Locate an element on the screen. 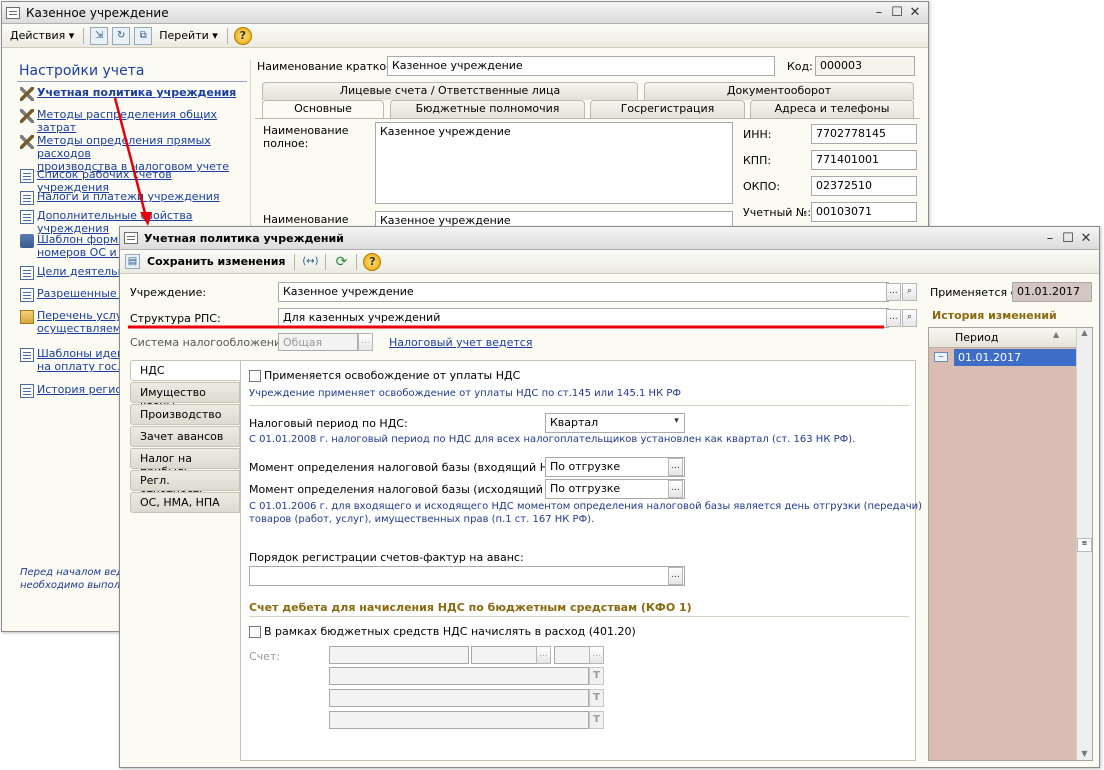  rps-structure-field: Для казенных учреждений is located at coordinates (583, 318).